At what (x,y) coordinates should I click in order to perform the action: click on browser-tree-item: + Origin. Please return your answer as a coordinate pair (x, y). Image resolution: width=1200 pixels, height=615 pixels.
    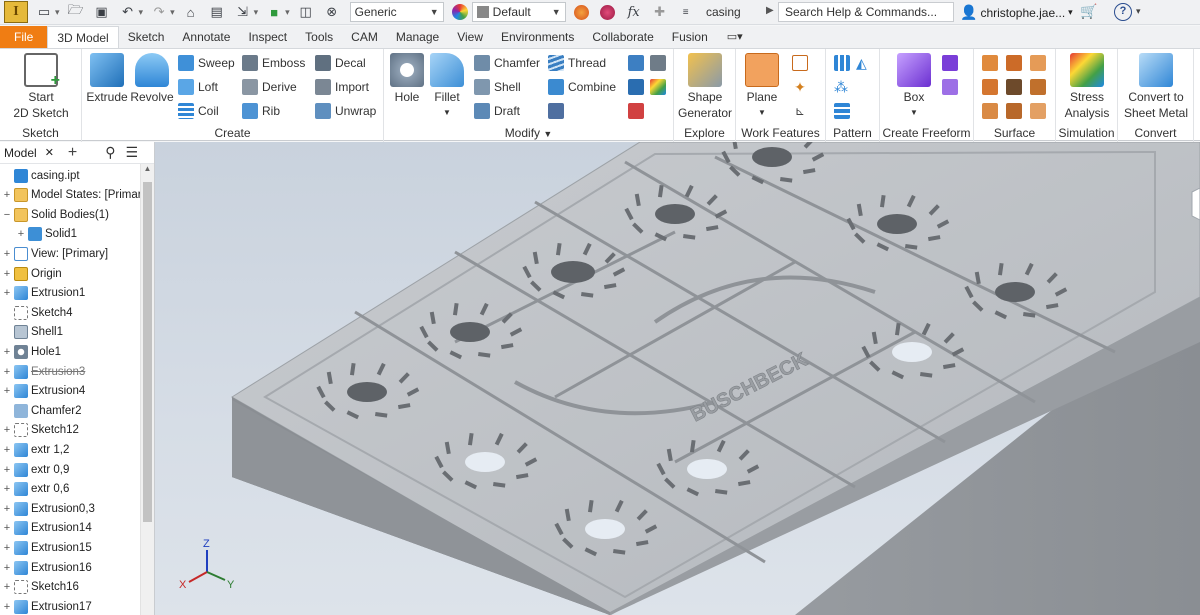
    Looking at the image, I should click on (31, 273).